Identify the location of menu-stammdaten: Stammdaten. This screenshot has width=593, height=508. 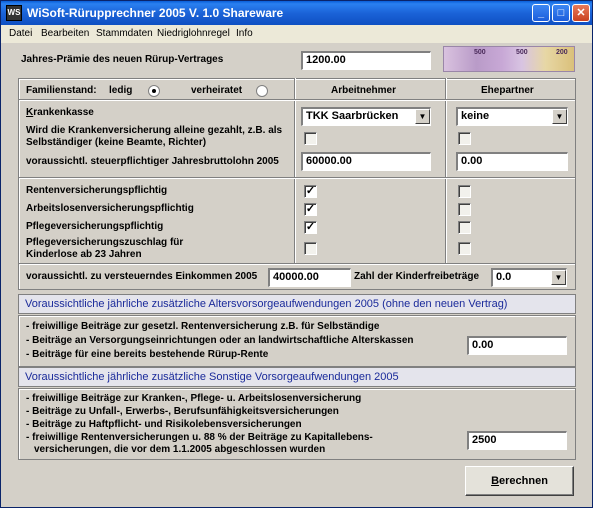
(124, 33).